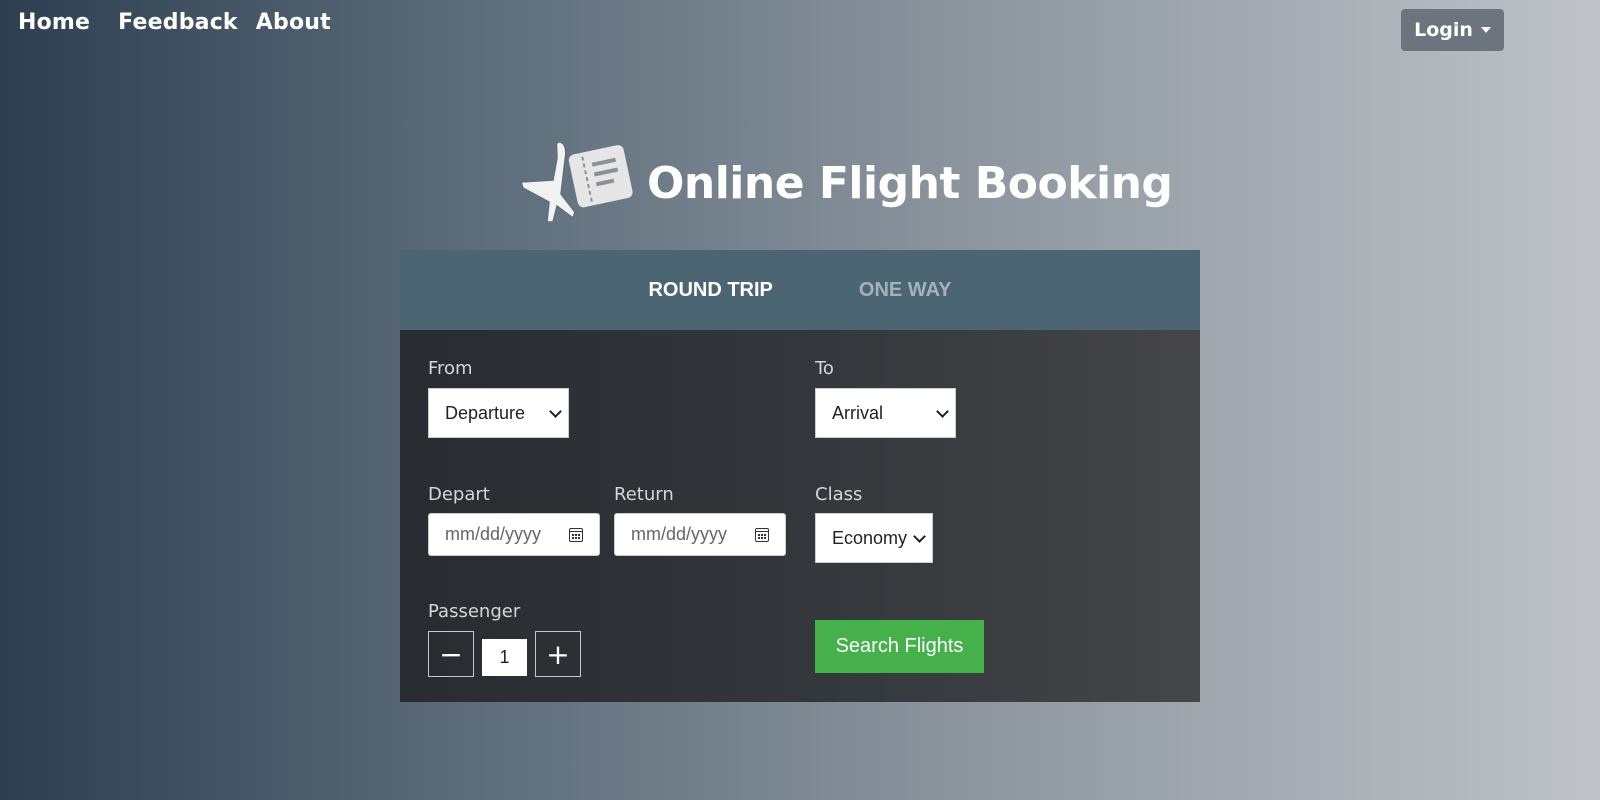  What do you see at coordinates (679, 534) in the screenshot?
I see `return-date-placeholder: mm/dd/yyyy` at bounding box center [679, 534].